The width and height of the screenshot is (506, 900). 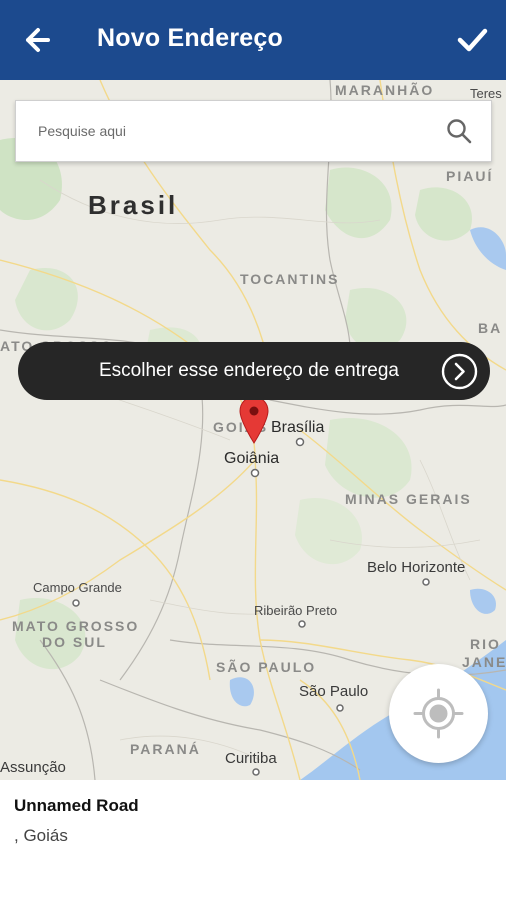 What do you see at coordinates (296, 610) in the screenshot?
I see `map-label-city: Ribeirão Preto` at bounding box center [296, 610].